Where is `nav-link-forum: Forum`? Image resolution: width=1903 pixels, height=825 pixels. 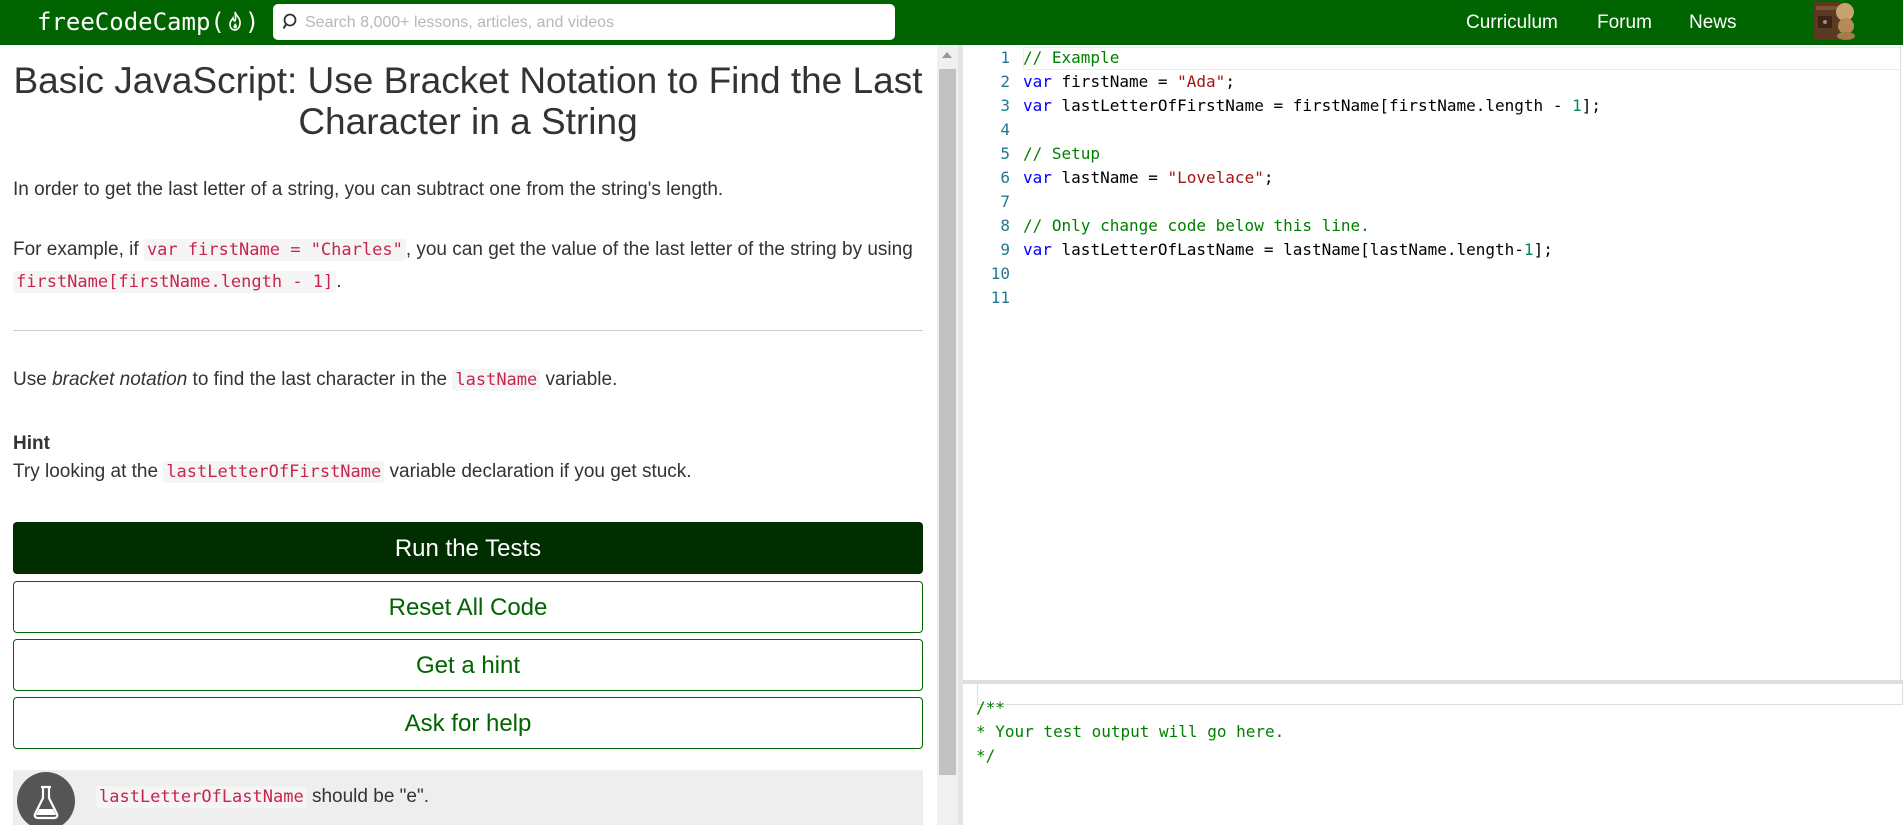
nav-link-forum: Forum is located at coordinates (1624, 23).